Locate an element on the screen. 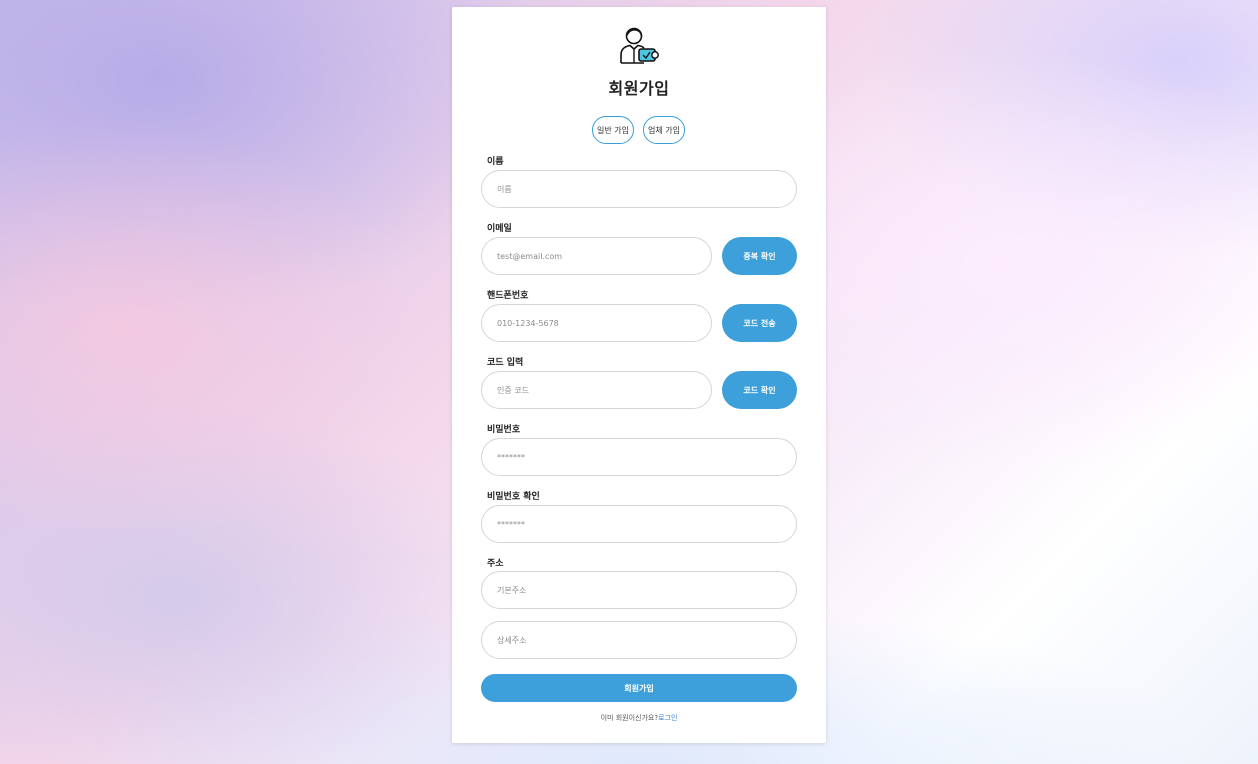  login-prompt: 이미 회원이신가요?로그인 is located at coordinates (639, 718).